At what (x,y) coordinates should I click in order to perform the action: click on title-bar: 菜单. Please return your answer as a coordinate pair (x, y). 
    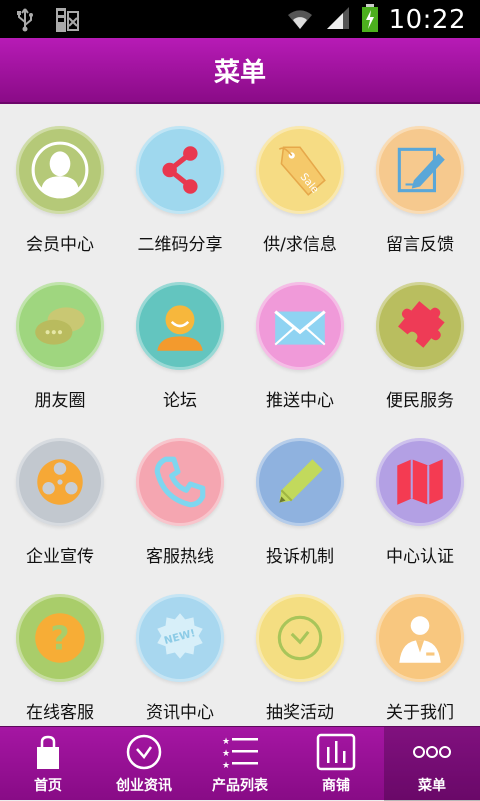
    Looking at the image, I should click on (240, 71).